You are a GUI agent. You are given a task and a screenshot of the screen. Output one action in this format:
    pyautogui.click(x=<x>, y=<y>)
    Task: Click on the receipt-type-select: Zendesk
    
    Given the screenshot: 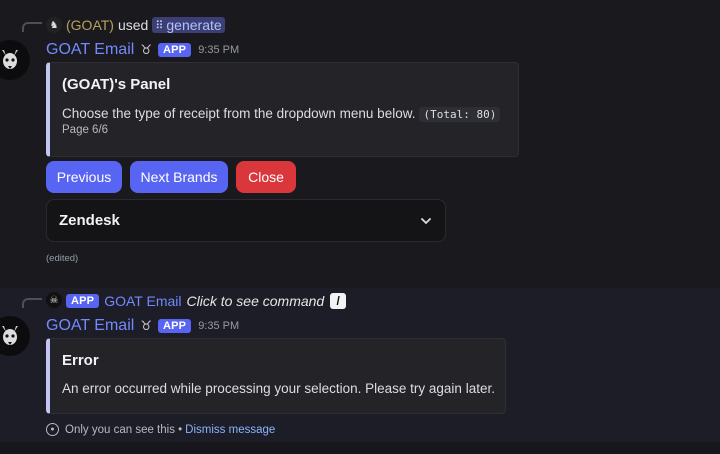 What is the action you would take?
    pyautogui.click(x=246, y=220)
    